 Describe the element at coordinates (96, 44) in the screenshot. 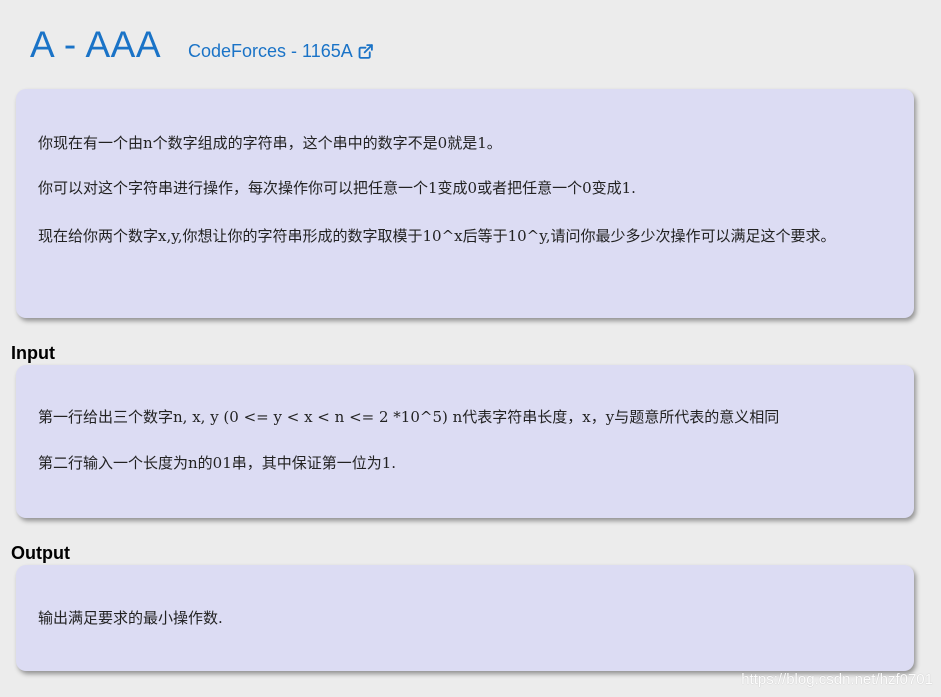

I see `page-title: A - AAA` at that location.